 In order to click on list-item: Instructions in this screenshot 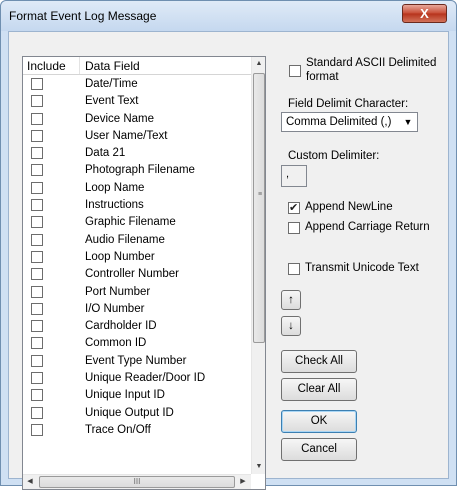, I will do `click(137, 205)`.